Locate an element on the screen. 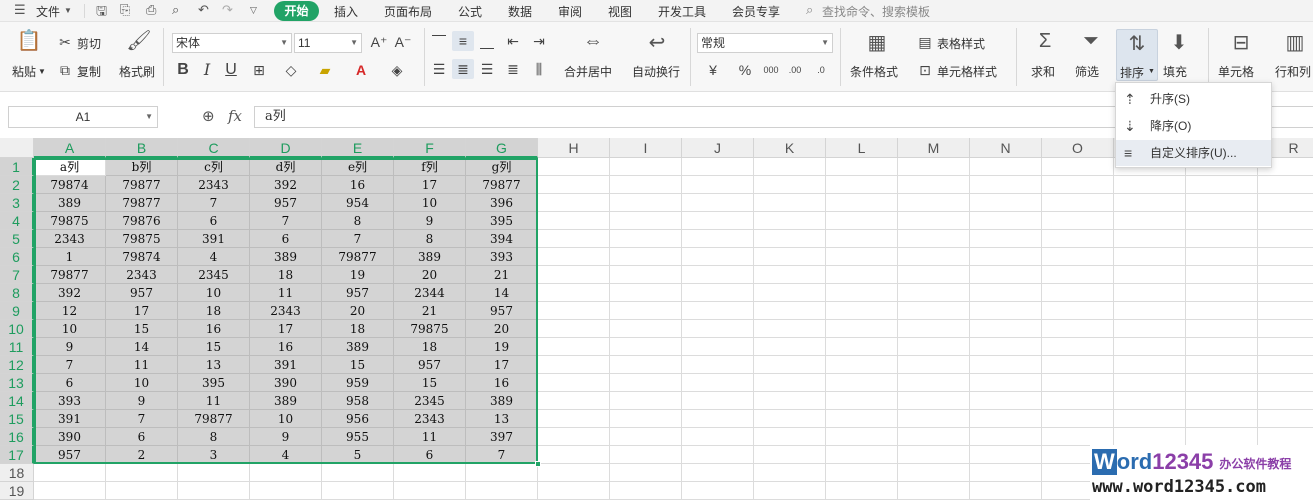  conditional-format-icon: ▦ is located at coordinates (877, 42).